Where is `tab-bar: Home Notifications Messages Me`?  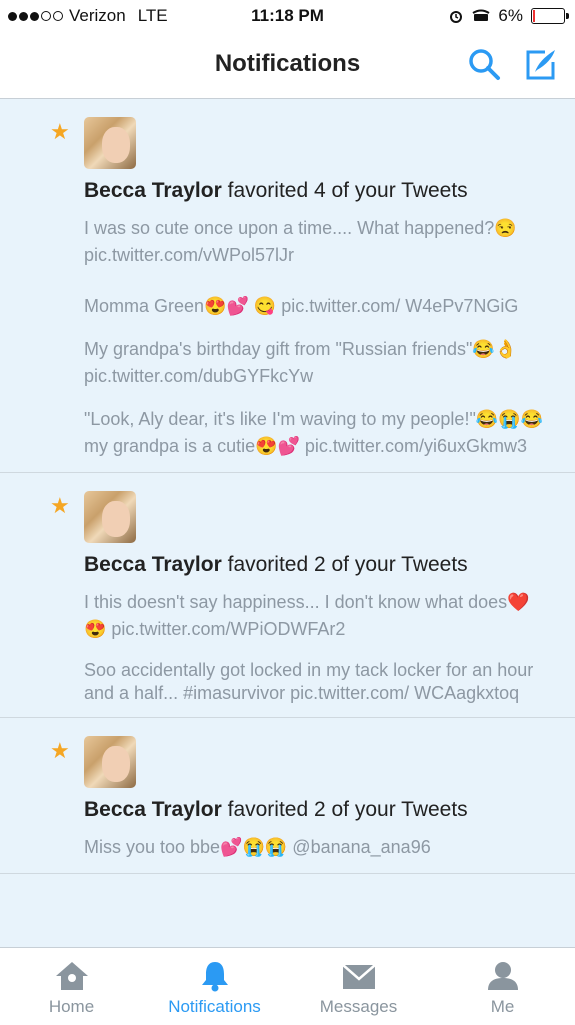
tab-bar: Home Notifications Messages Me is located at coordinates (287, 986).